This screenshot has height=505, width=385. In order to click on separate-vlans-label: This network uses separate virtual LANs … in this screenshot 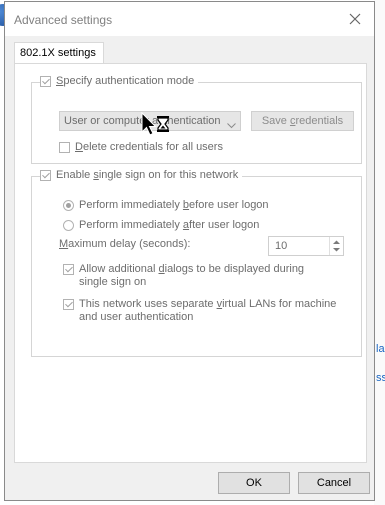, I will do `click(208, 310)`.